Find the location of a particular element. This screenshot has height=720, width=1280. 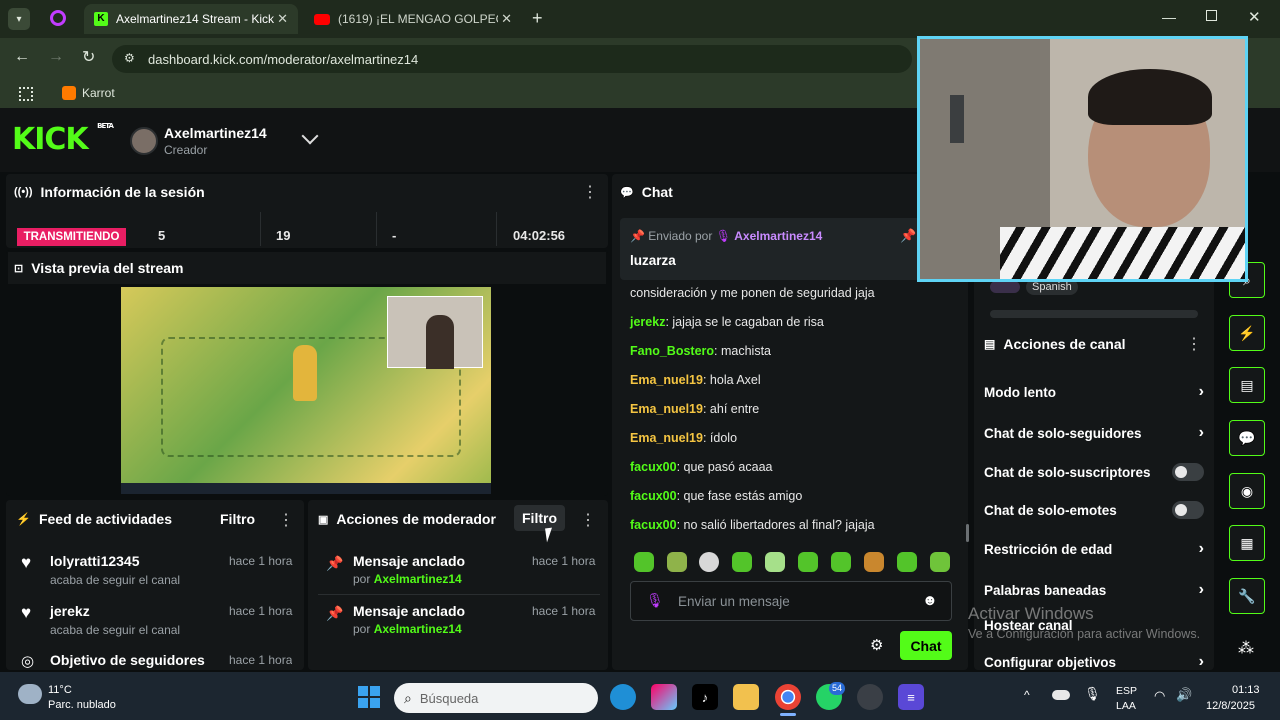

avatar is located at coordinates (144, 141).